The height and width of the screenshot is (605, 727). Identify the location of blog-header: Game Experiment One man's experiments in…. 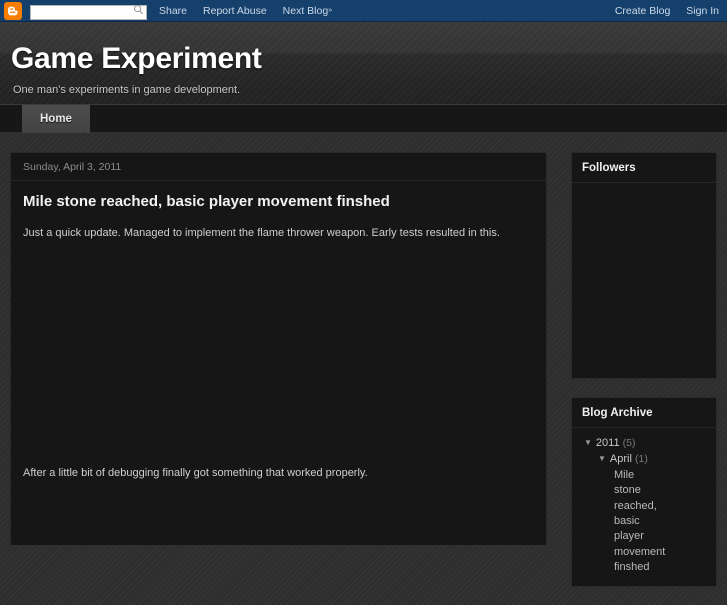
(363, 63).